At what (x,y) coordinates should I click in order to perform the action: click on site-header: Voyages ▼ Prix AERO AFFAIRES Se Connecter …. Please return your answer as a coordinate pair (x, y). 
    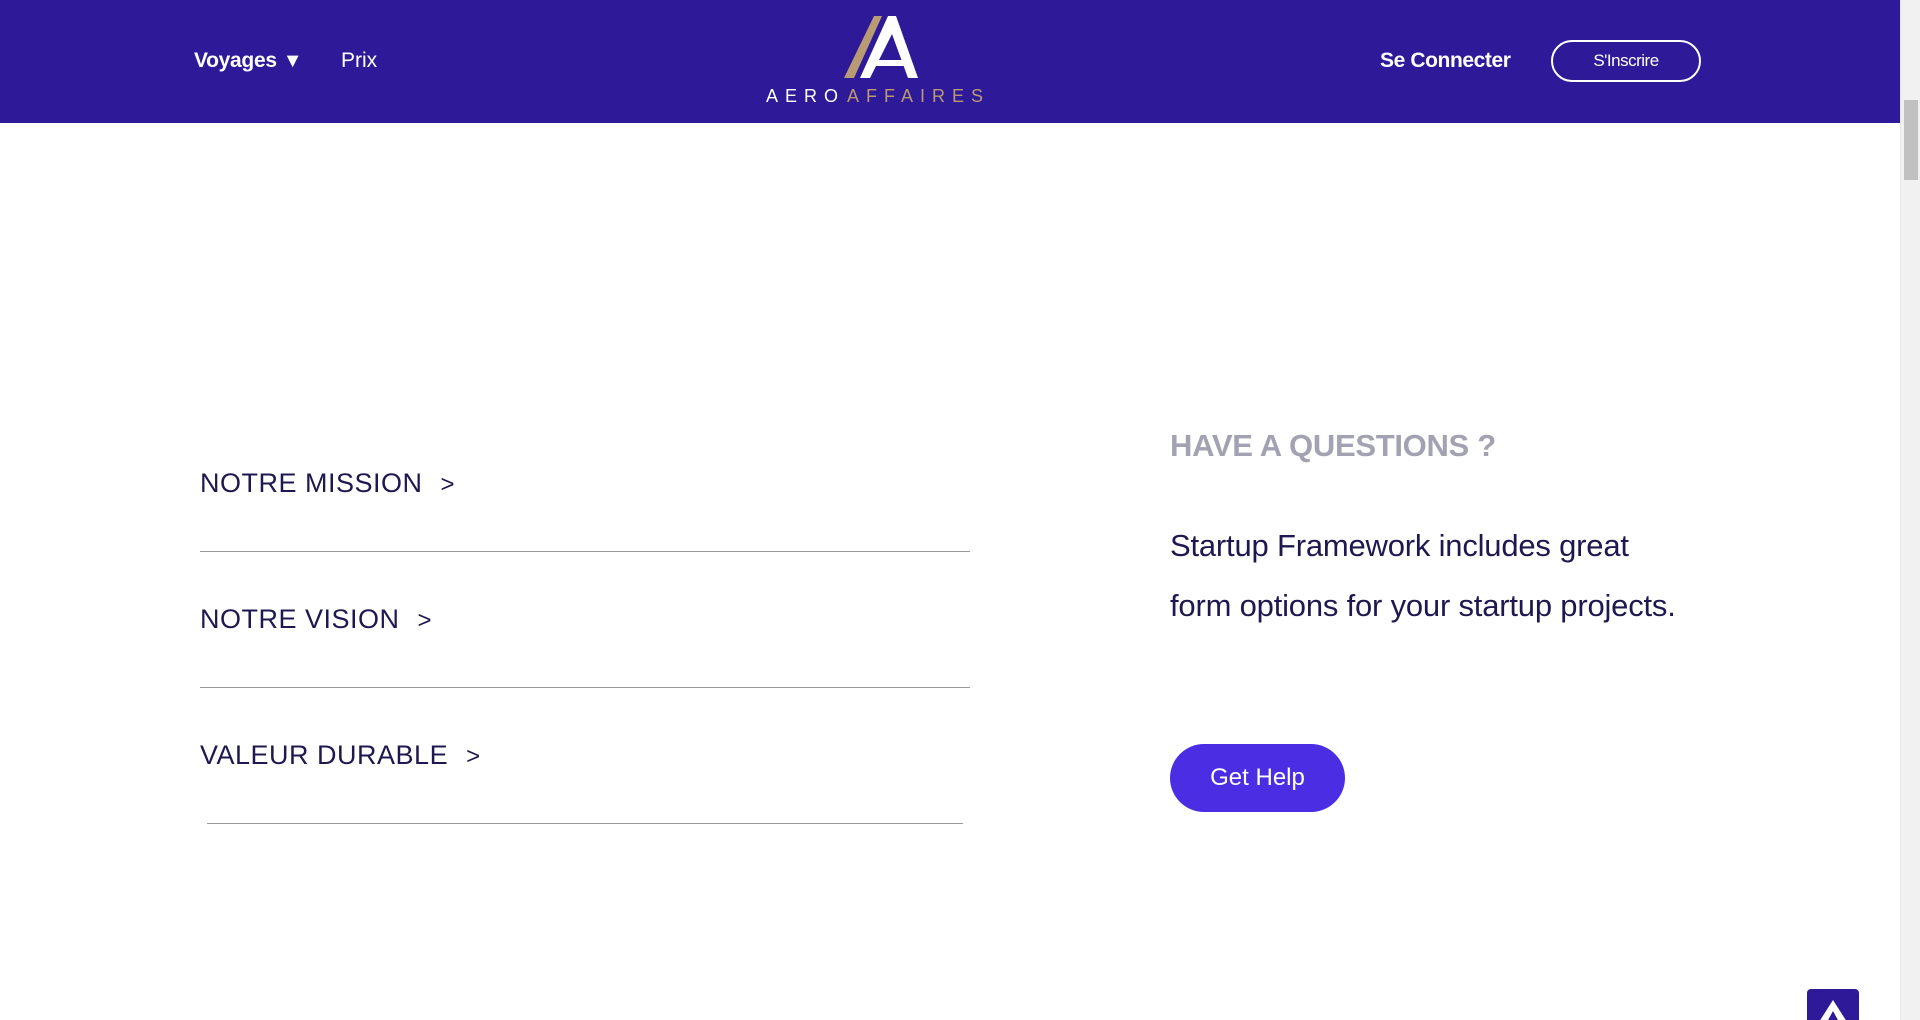
    Looking at the image, I should click on (950, 61).